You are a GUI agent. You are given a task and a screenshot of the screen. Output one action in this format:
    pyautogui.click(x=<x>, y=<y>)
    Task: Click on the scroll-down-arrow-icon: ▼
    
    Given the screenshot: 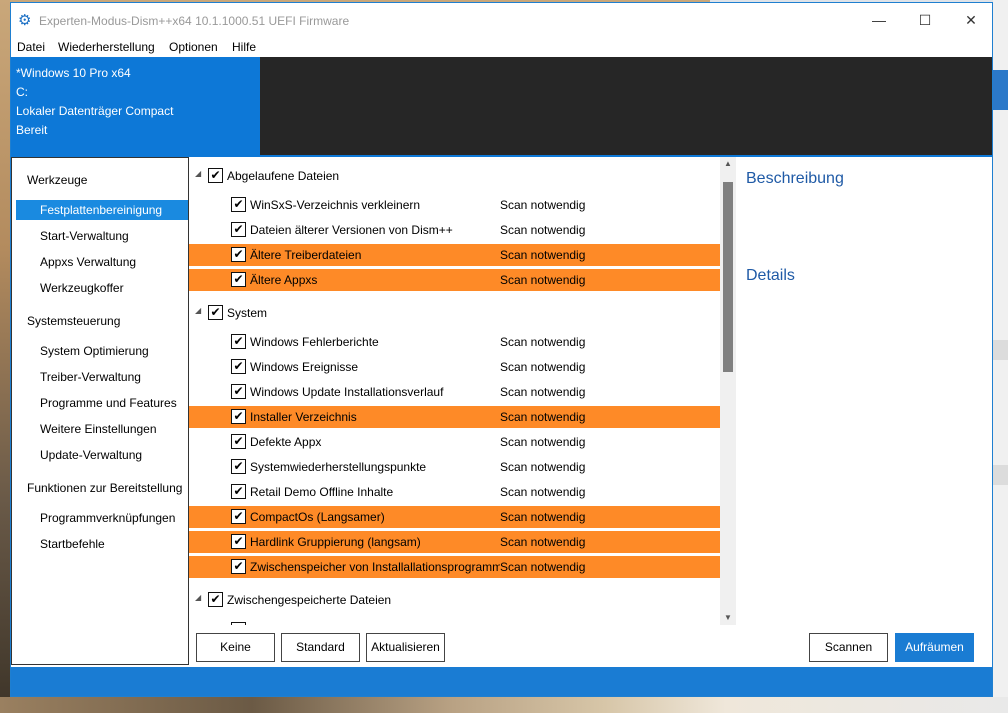 What is the action you would take?
    pyautogui.click(x=728, y=618)
    